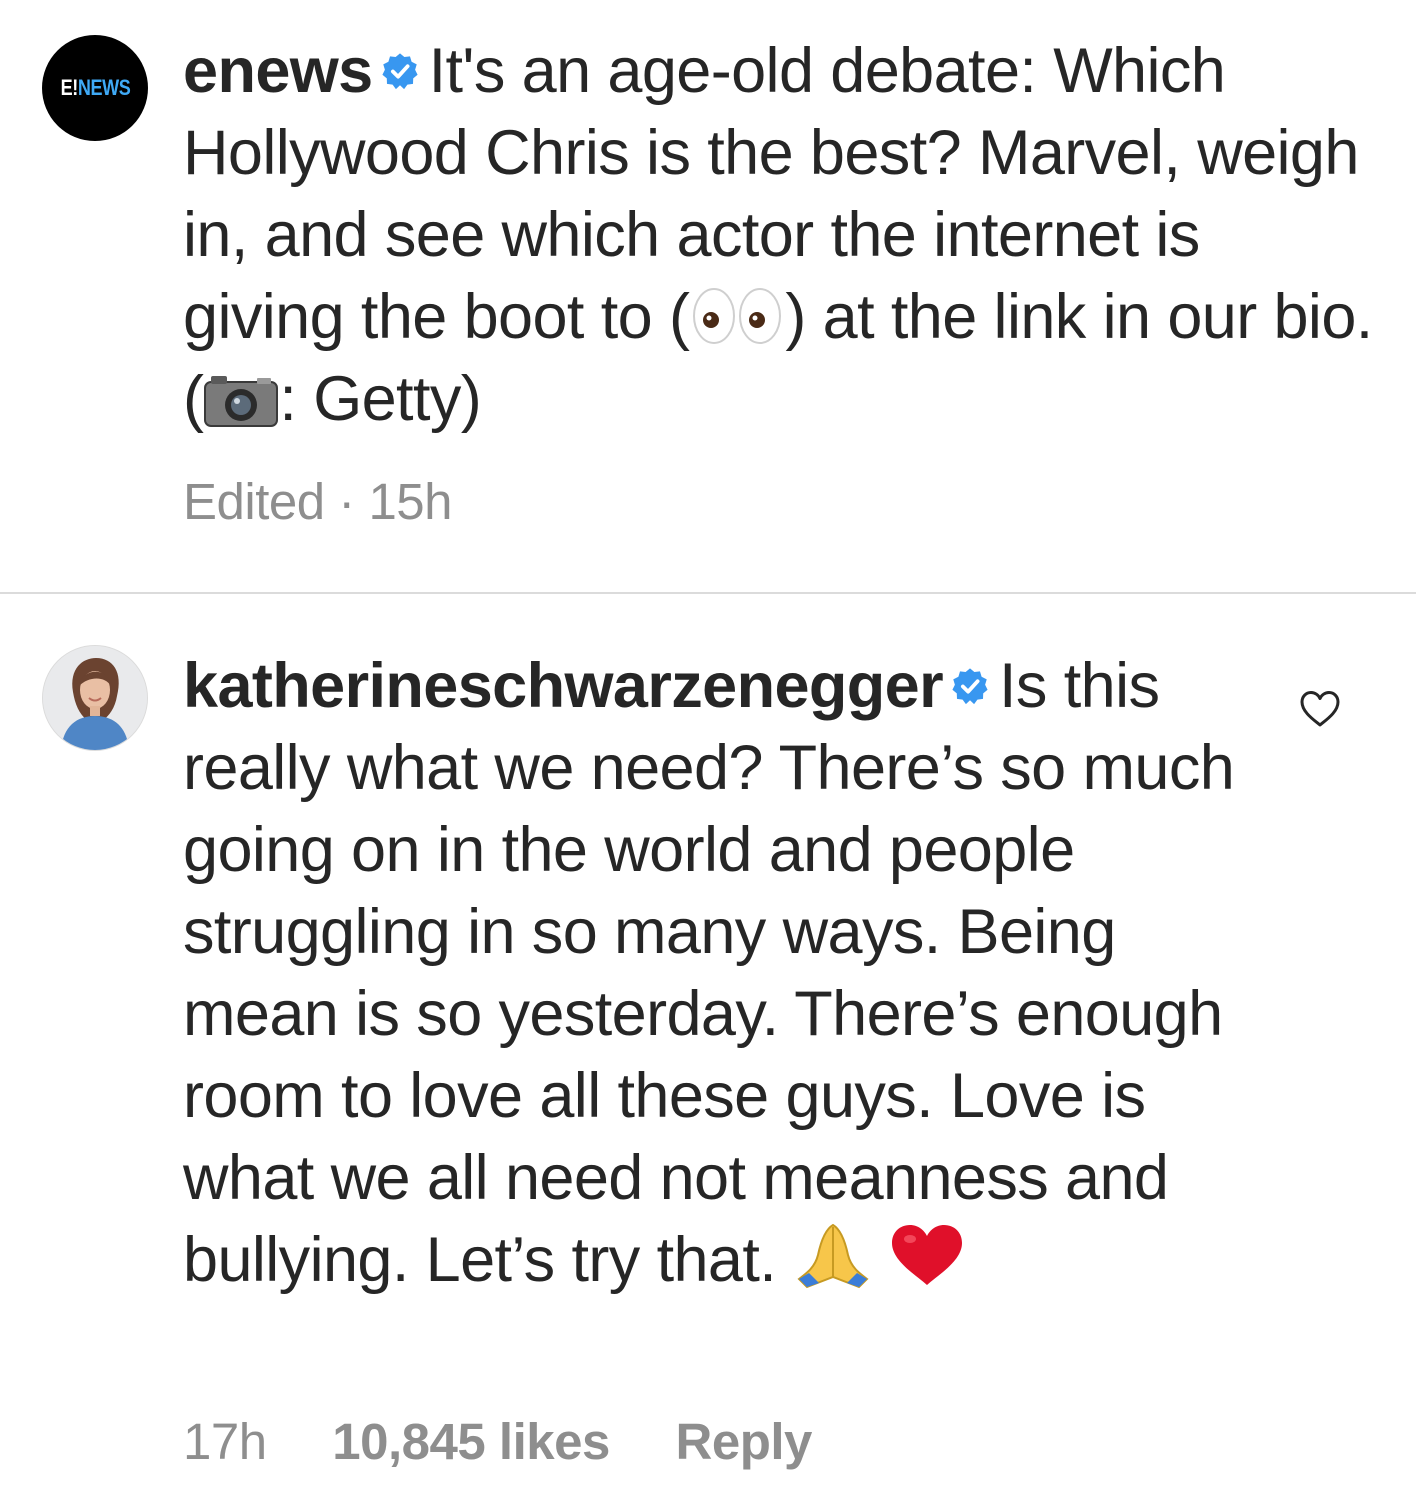 The height and width of the screenshot is (1500, 1416). What do you see at coordinates (241, 401) in the screenshot?
I see `camera-emoji` at bounding box center [241, 401].